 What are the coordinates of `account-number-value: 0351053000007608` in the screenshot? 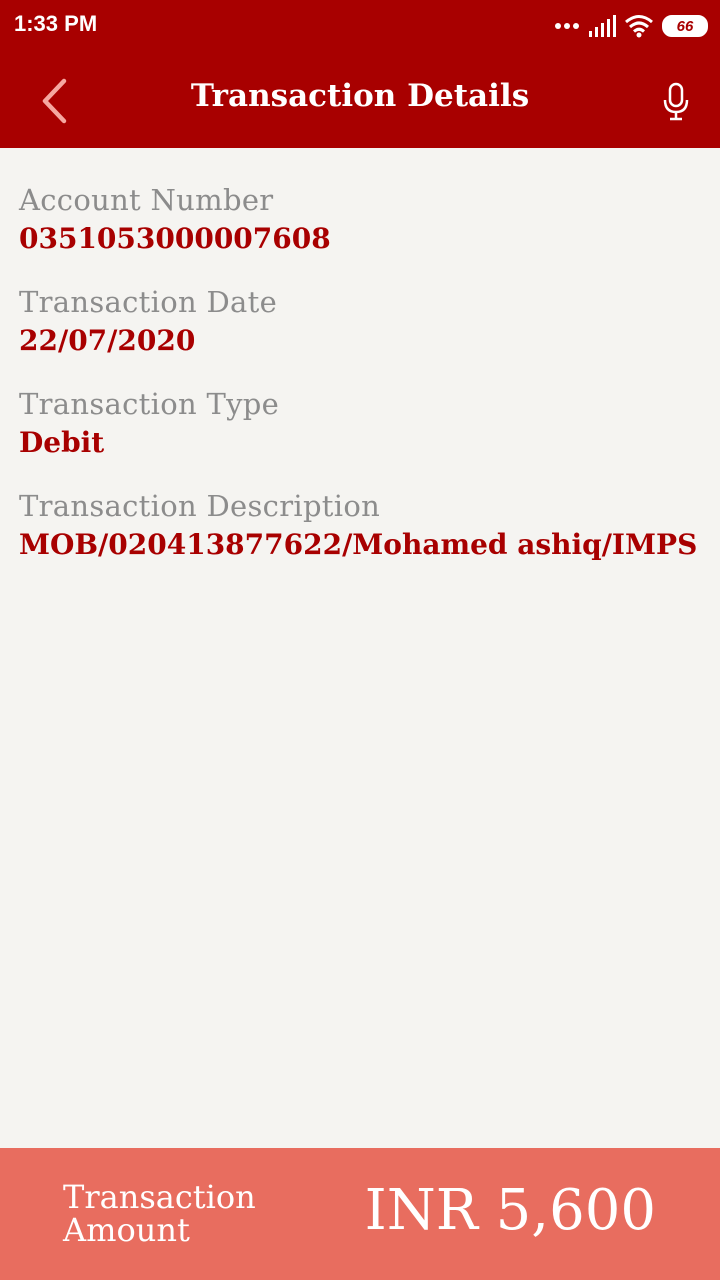 It's located at (175, 238).